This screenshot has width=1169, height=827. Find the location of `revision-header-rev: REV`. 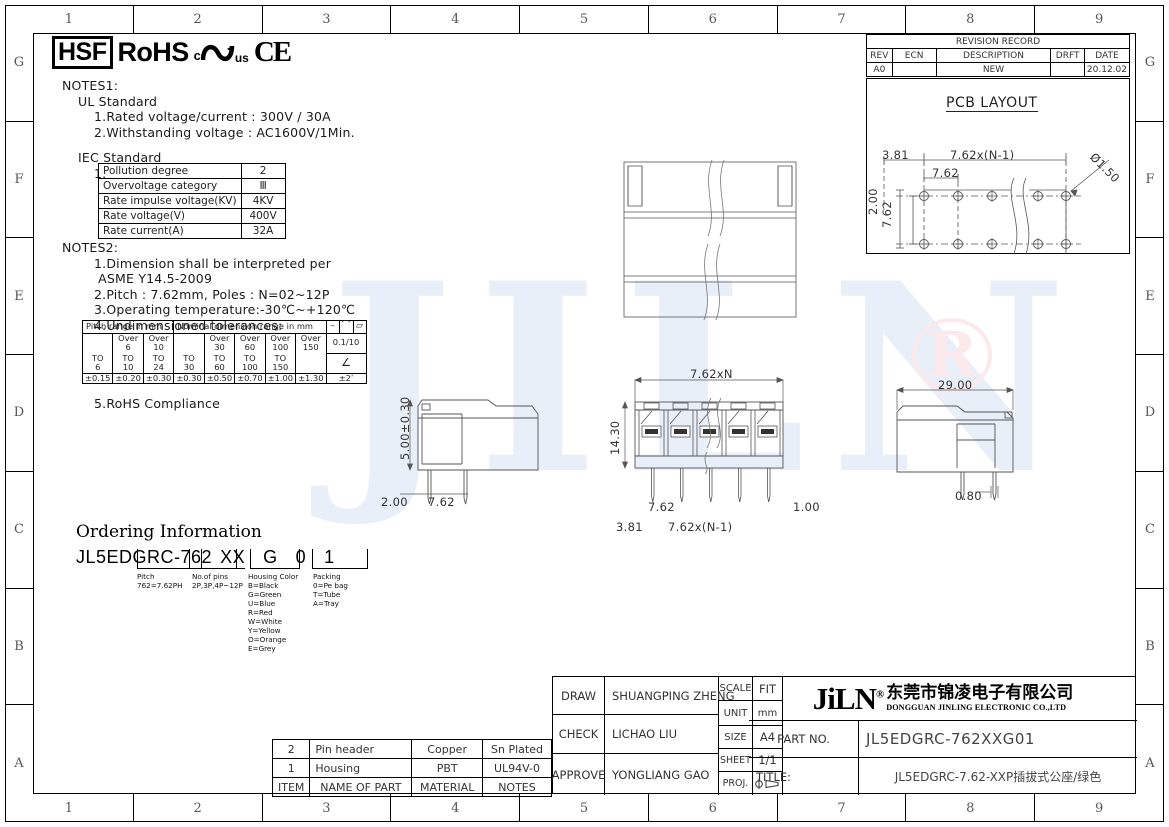

revision-header-rev: REV is located at coordinates (879, 55).